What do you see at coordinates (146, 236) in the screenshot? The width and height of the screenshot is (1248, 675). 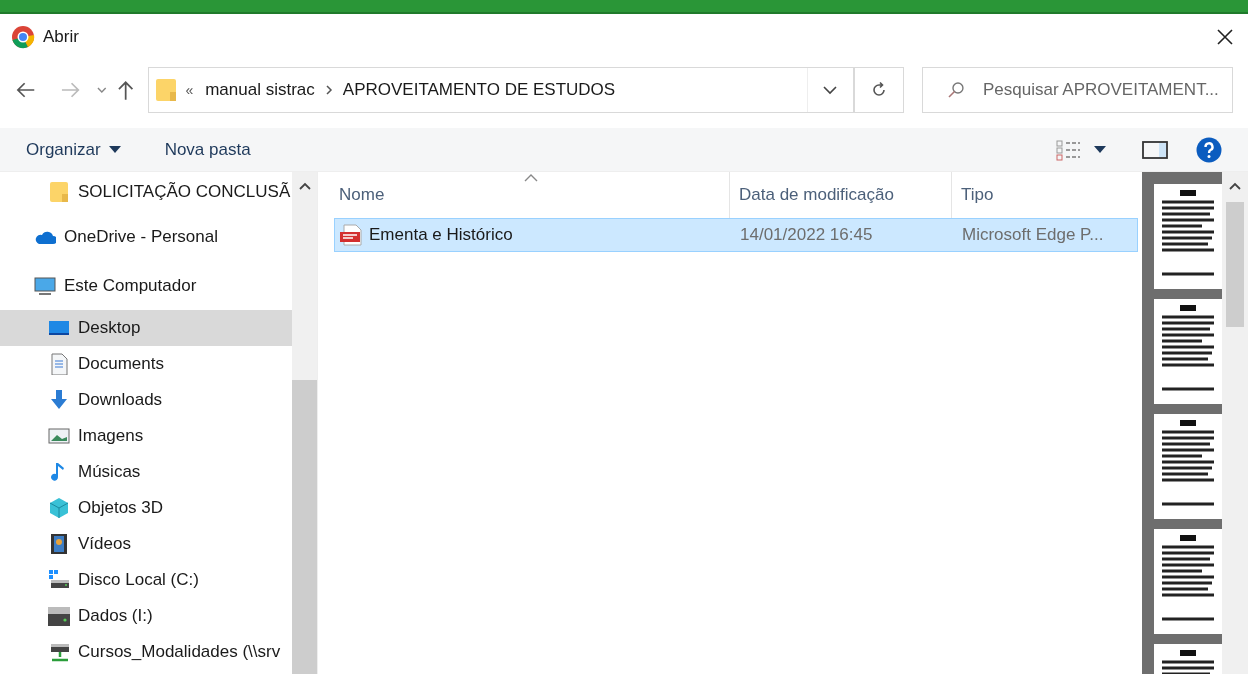 I see `sidebar-item: OneDrive - Personal` at bounding box center [146, 236].